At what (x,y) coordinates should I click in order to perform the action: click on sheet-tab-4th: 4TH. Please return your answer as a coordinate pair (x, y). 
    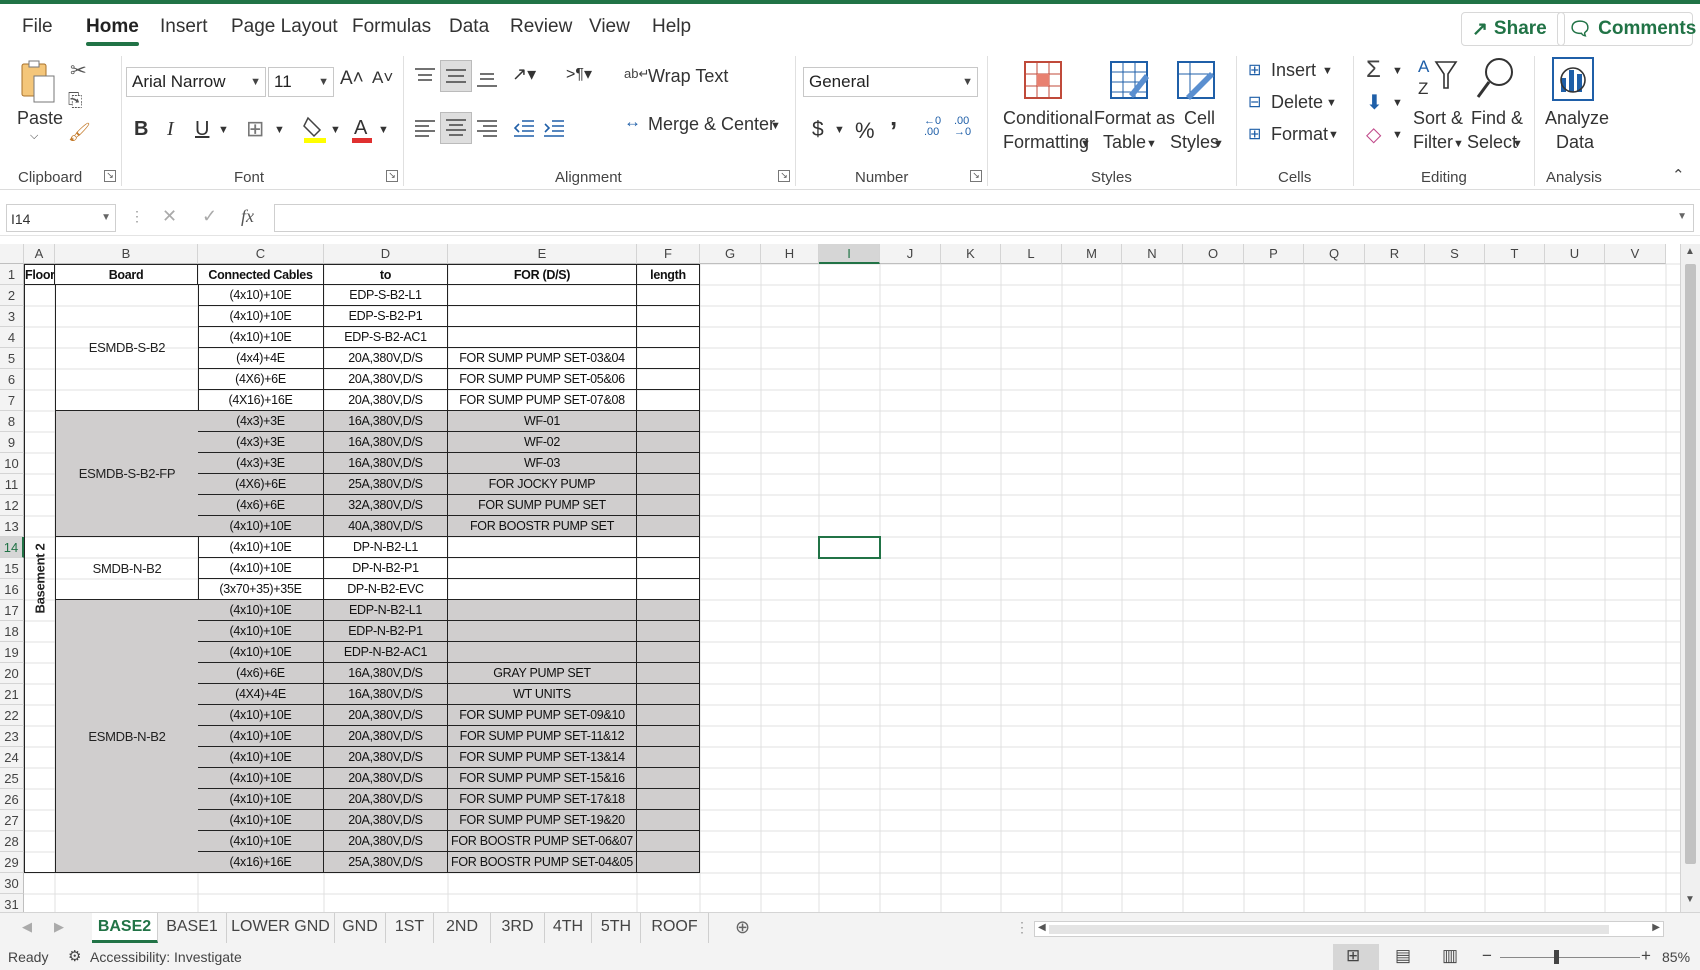
    Looking at the image, I should click on (568, 928).